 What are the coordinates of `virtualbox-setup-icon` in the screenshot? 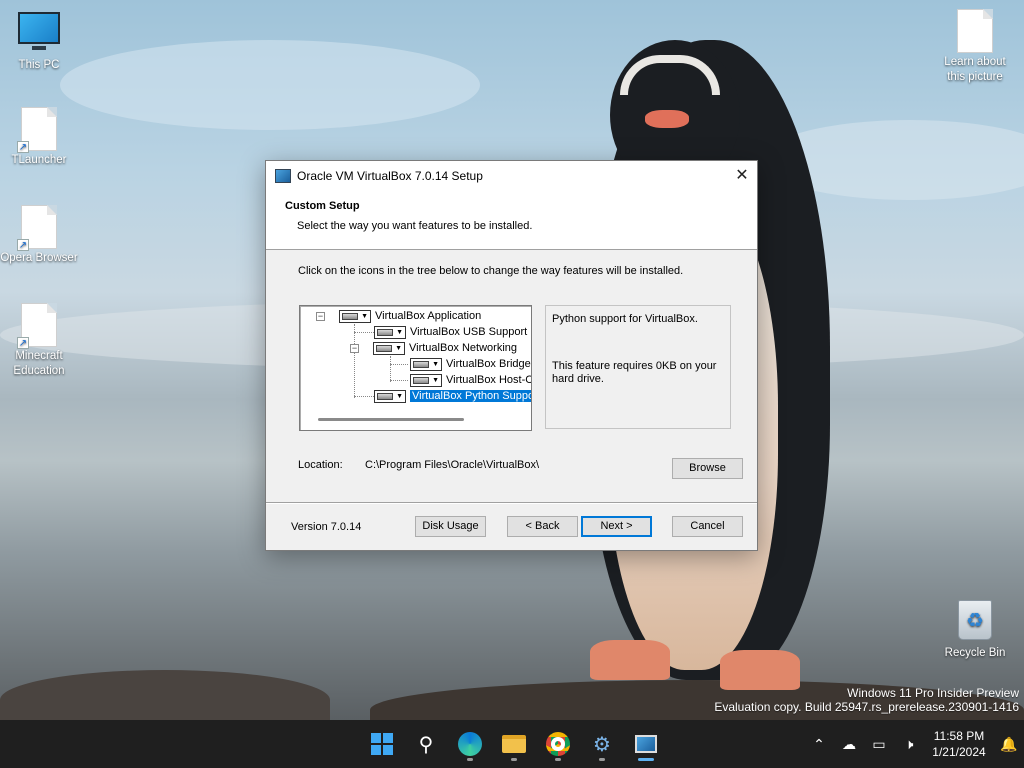 It's located at (646, 744).